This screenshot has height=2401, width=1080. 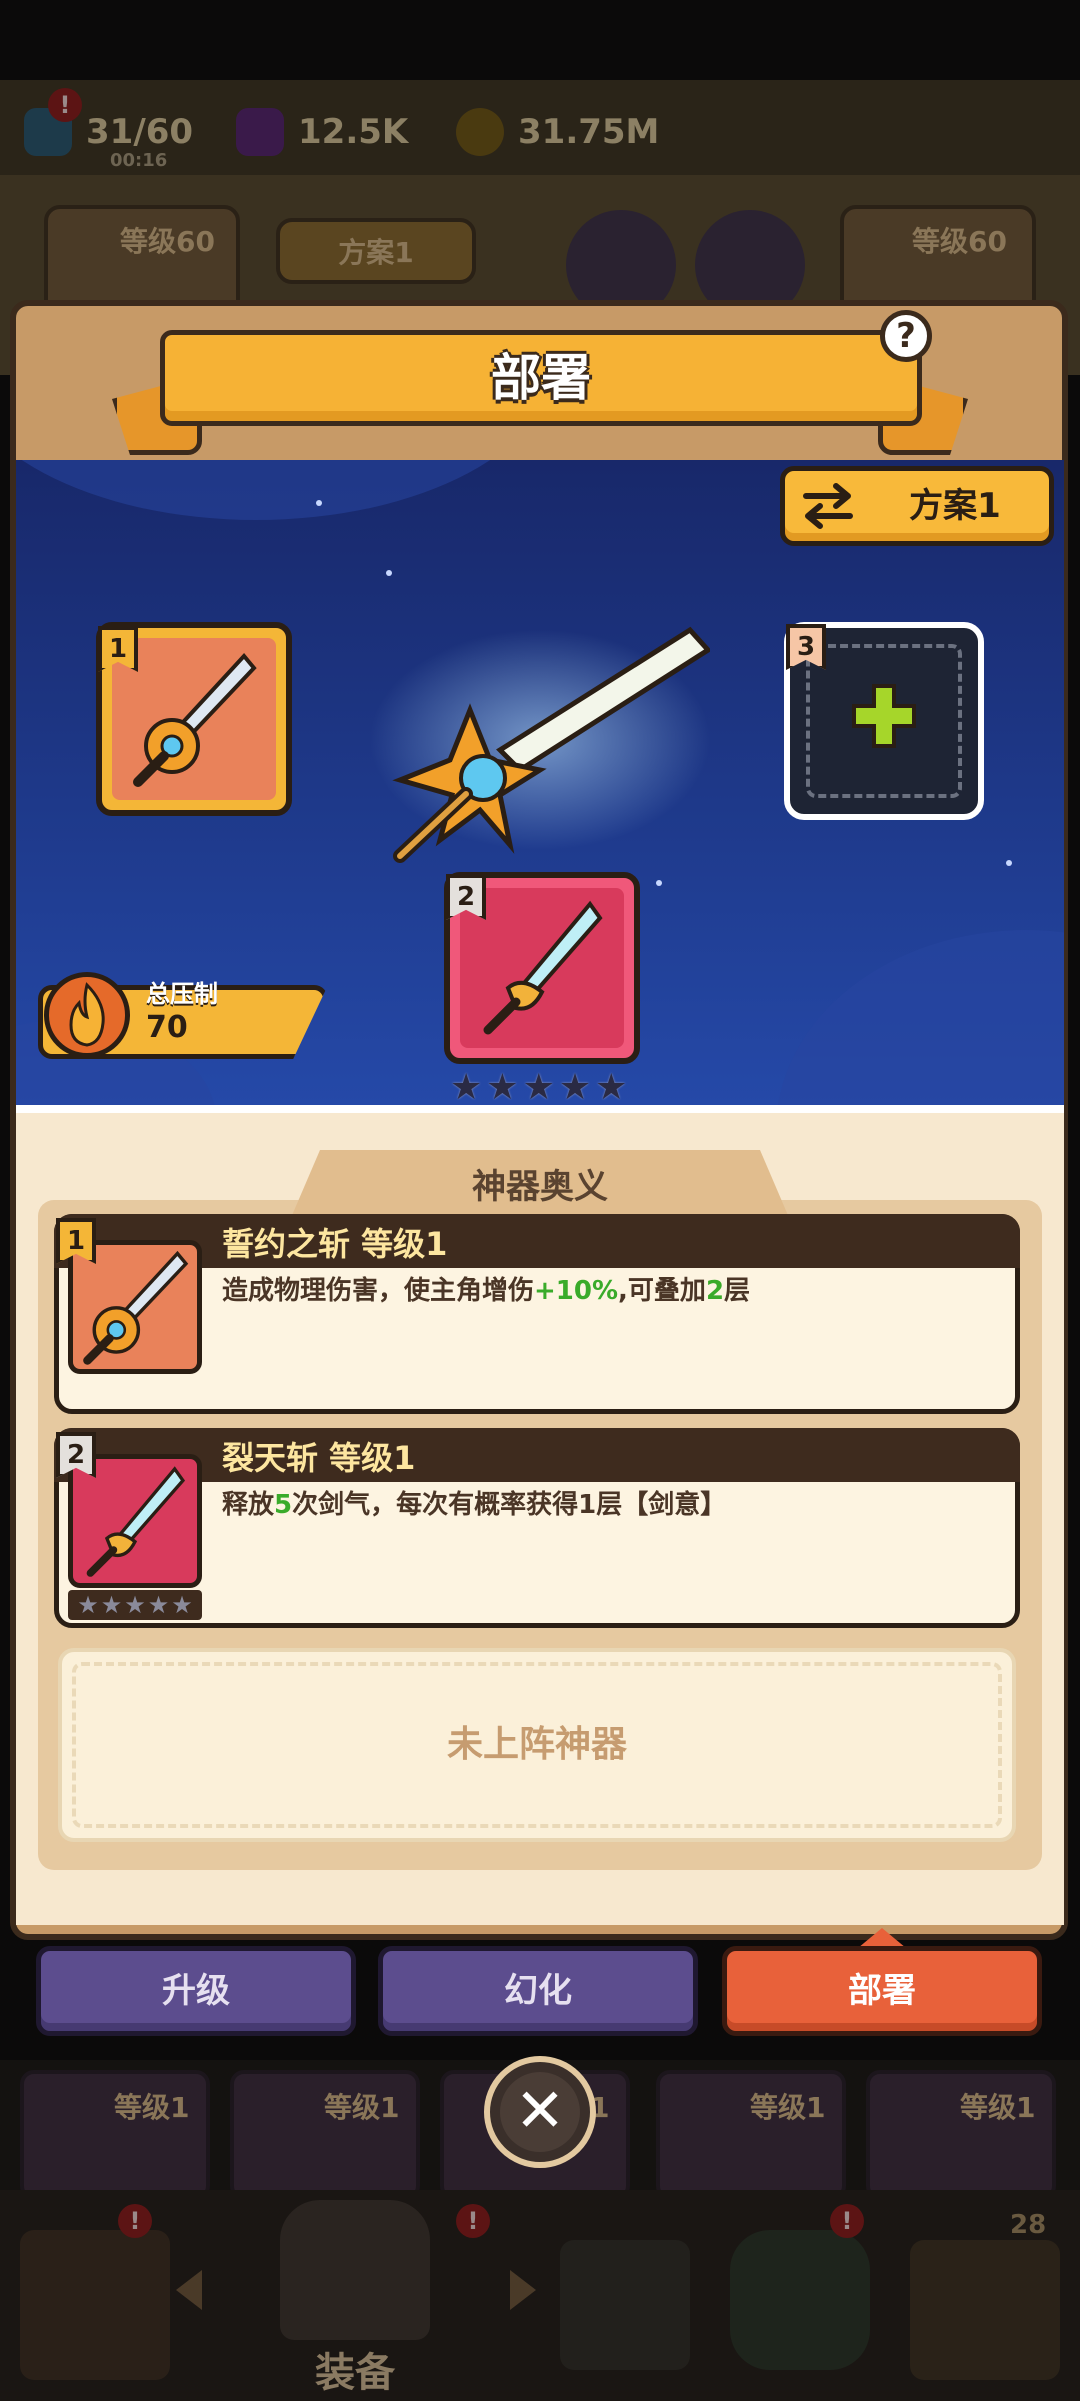 What do you see at coordinates (95, 2305) in the screenshot?
I see `shop-nav-icon` at bounding box center [95, 2305].